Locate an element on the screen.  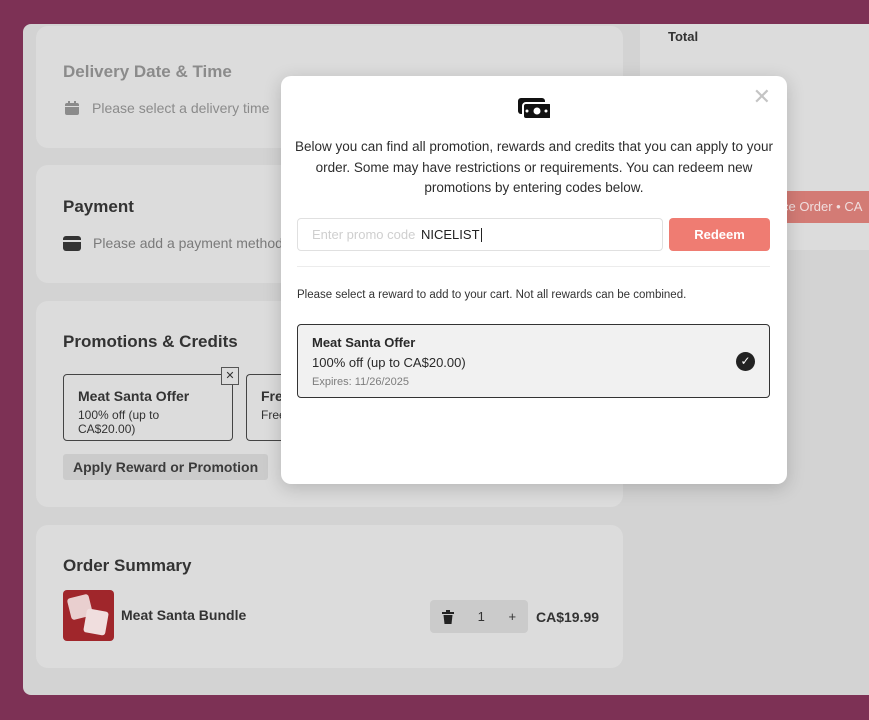
quantity-stepper: 1 + is located at coordinates (479, 616).